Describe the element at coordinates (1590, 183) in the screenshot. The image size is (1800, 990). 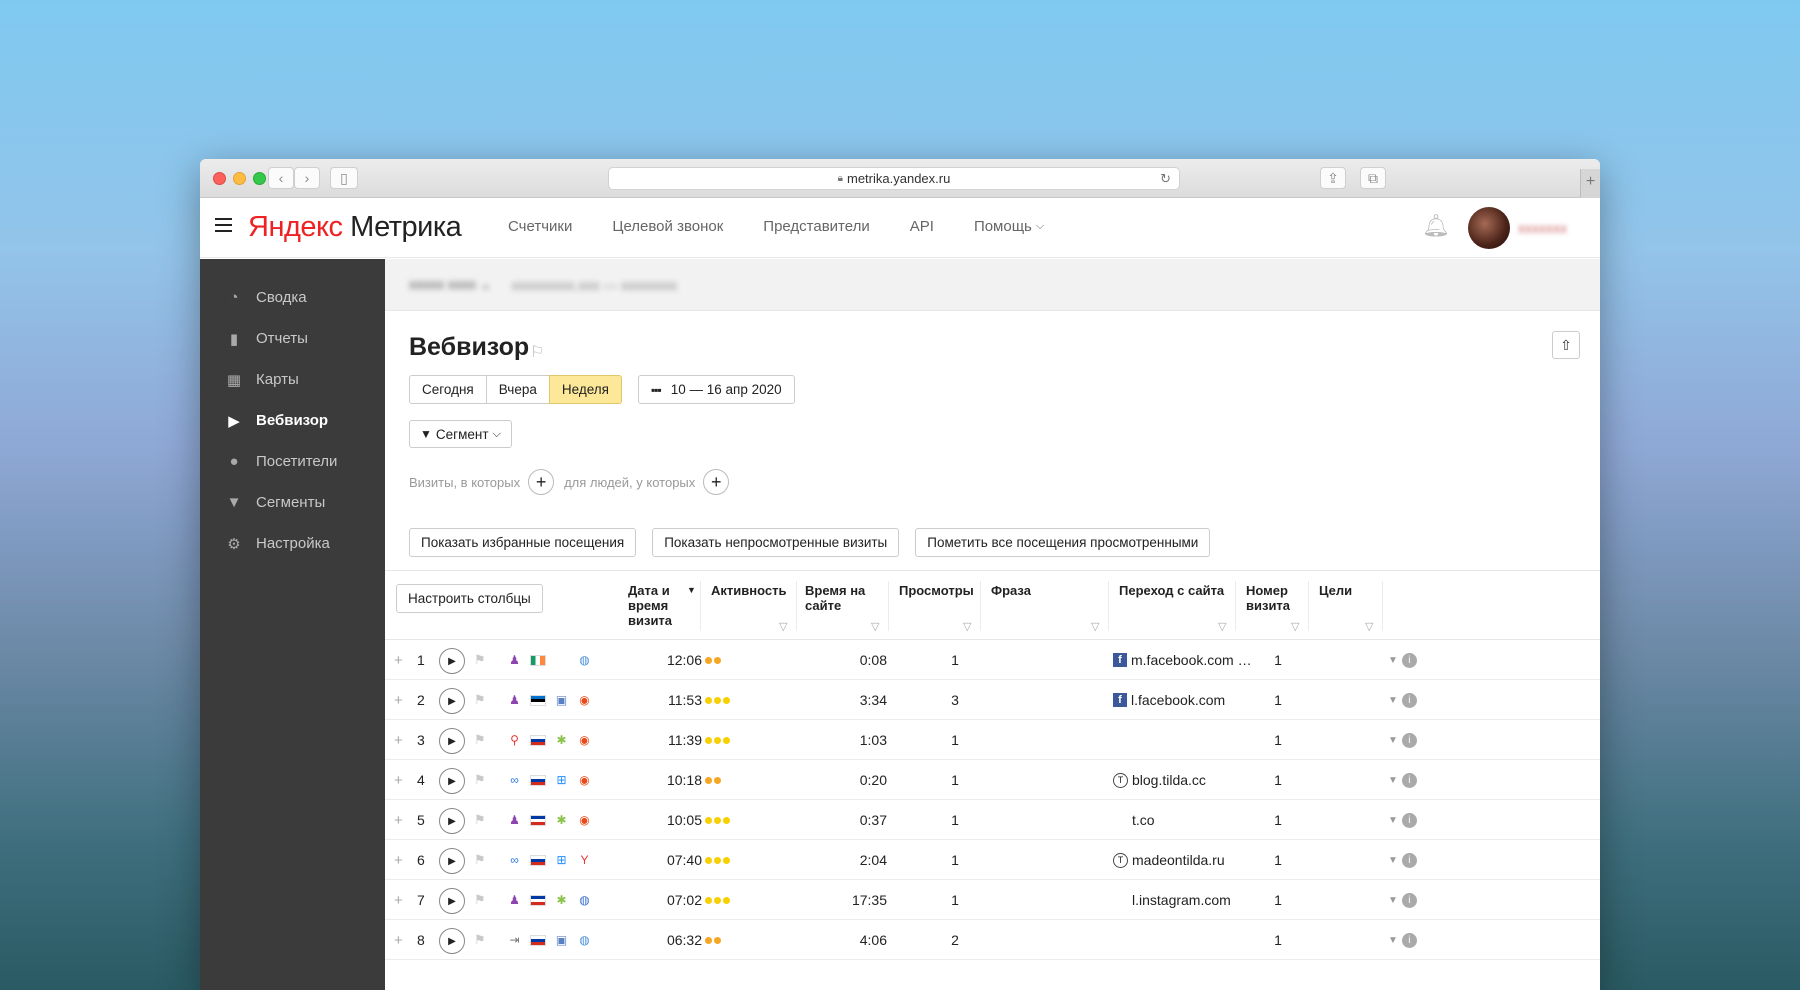
I see `new-tab-button: +` at that location.